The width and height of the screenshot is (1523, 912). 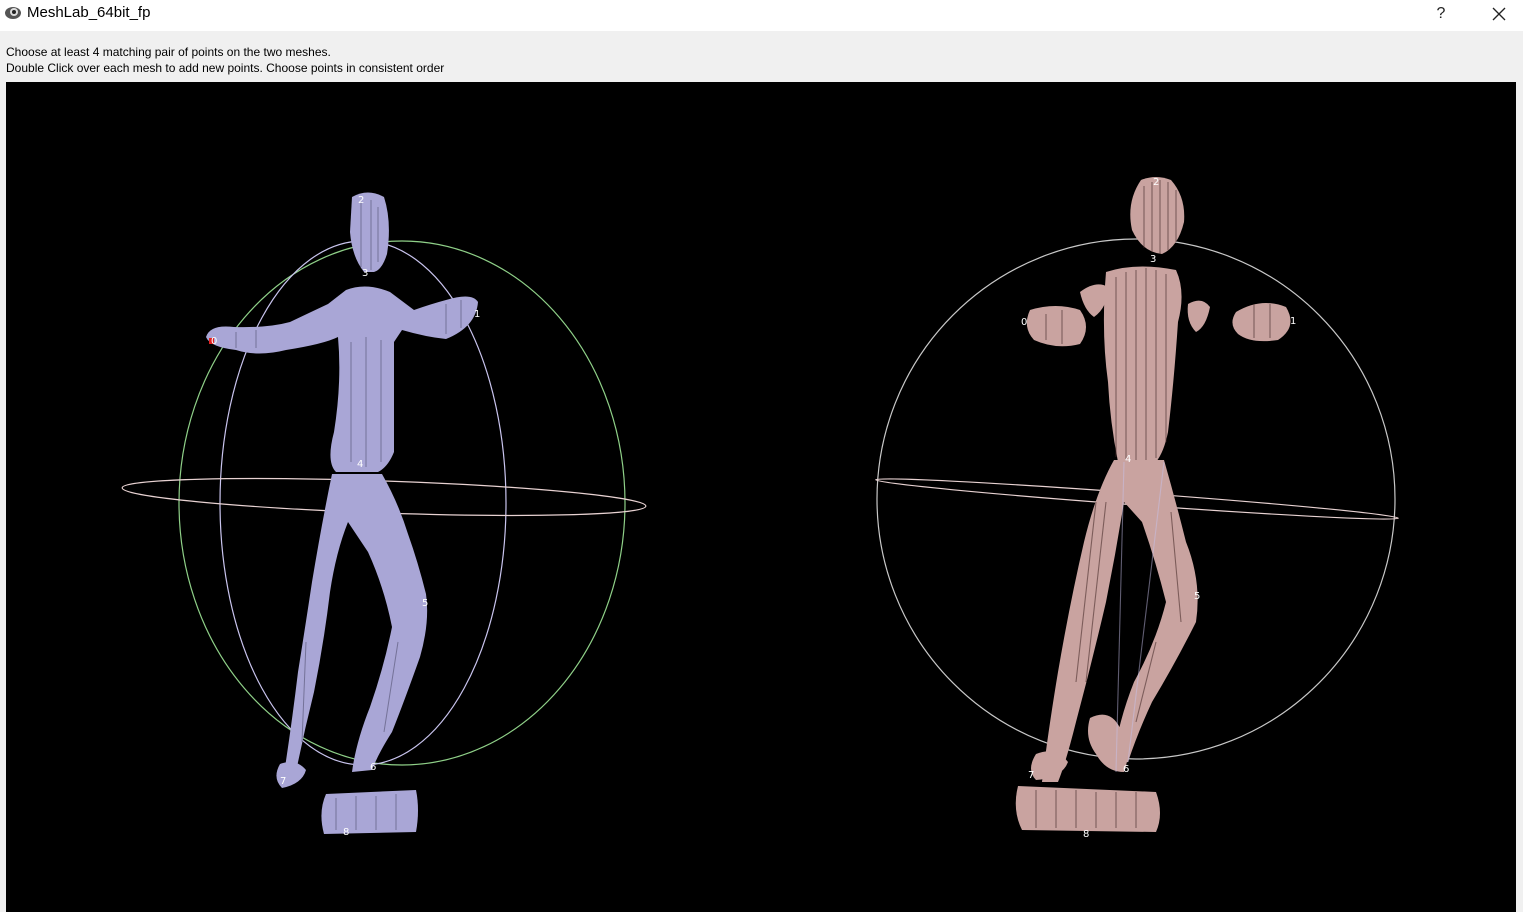 What do you see at coordinates (214, 341) in the screenshot?
I see `left-point-0: 0` at bounding box center [214, 341].